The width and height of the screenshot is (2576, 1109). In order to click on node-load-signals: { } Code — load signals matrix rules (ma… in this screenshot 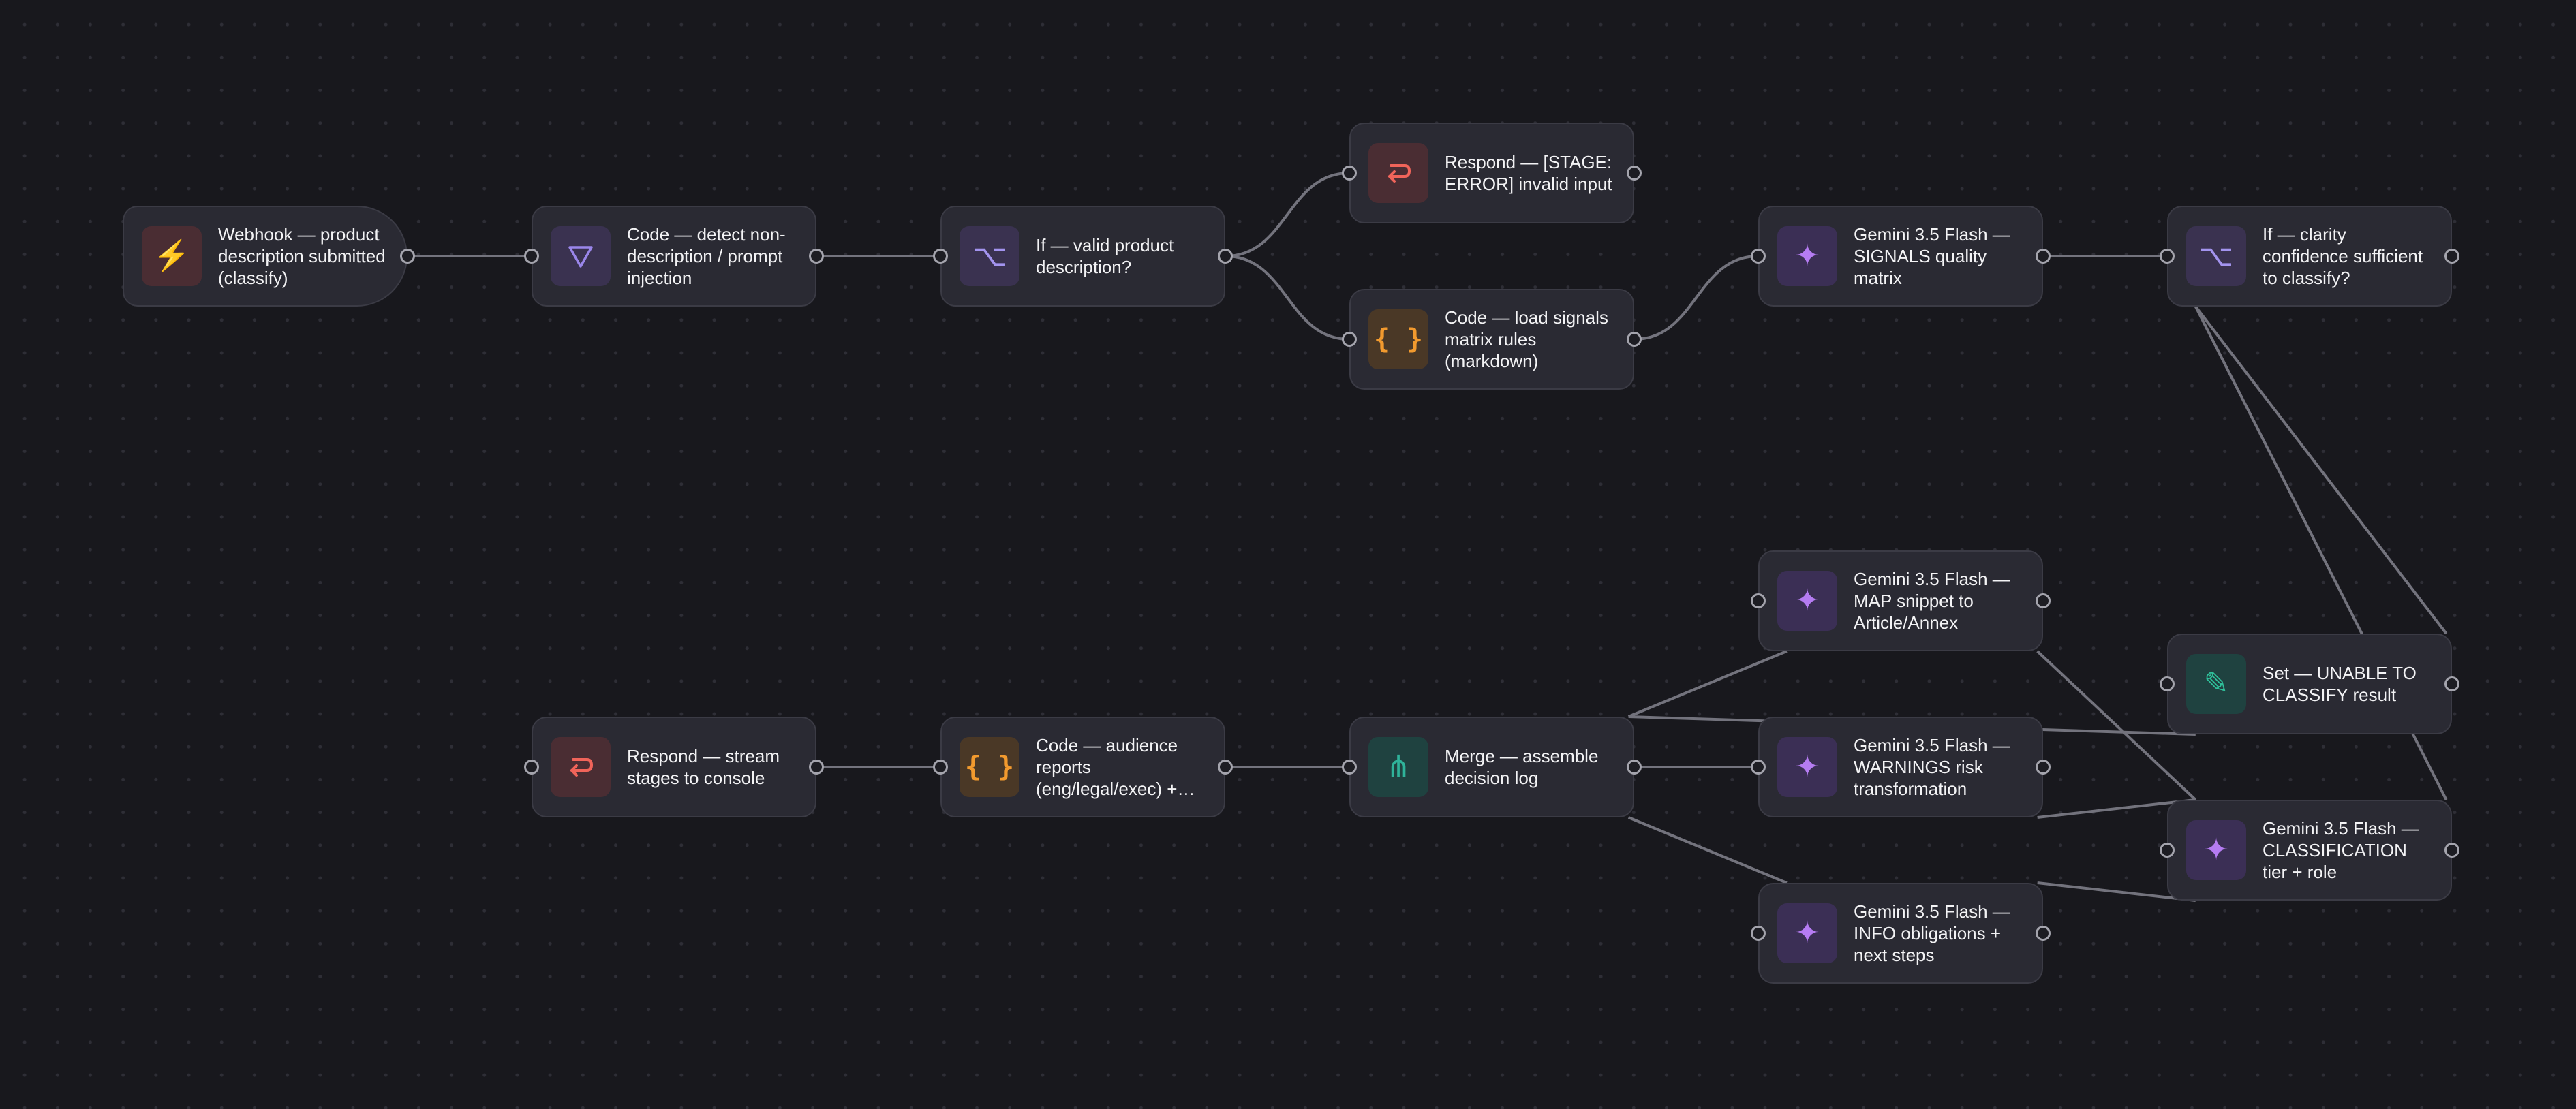, I will do `click(1492, 339)`.